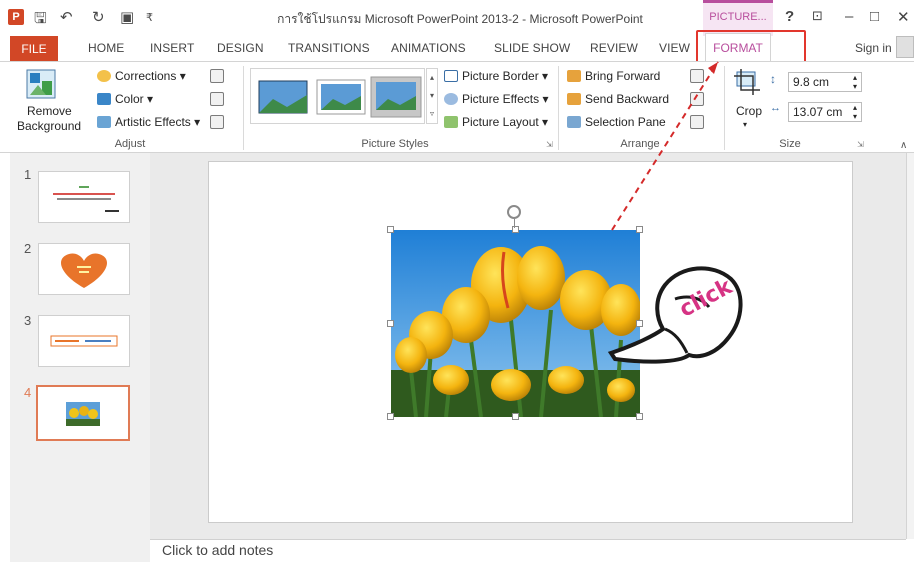 Image resolution: width=914 pixels, height=562 pixels. Describe the element at coordinates (106, 48) in the screenshot. I see `tab-home: HOME` at that location.